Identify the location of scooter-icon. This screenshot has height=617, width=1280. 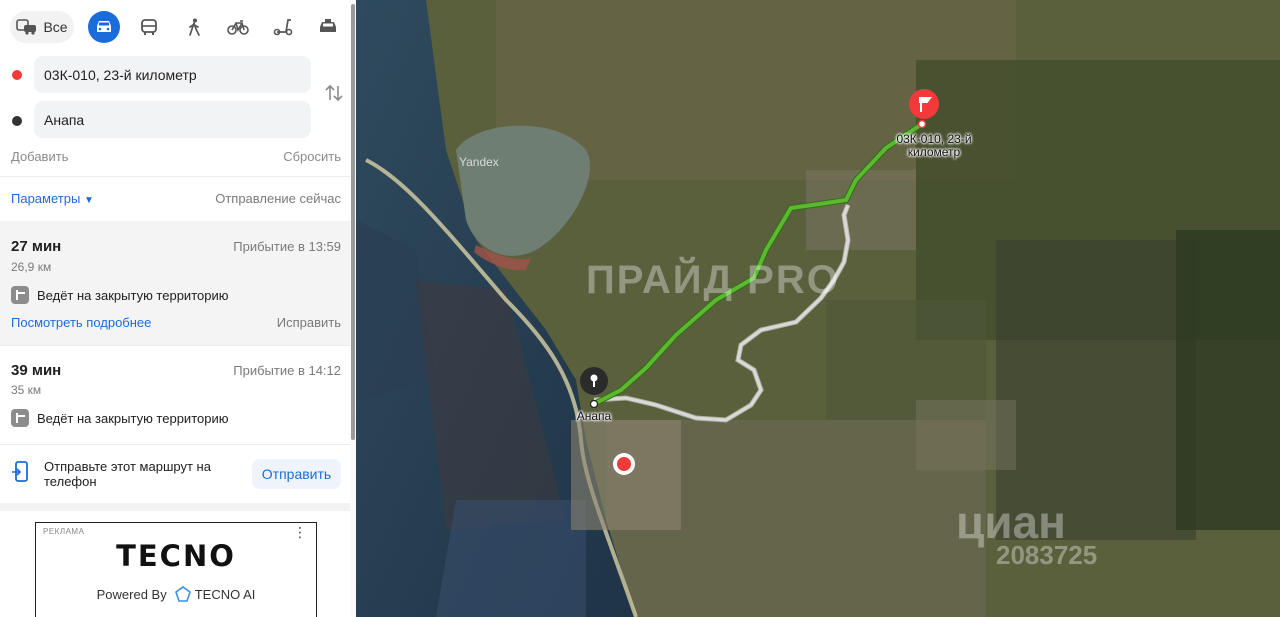
(283, 27).